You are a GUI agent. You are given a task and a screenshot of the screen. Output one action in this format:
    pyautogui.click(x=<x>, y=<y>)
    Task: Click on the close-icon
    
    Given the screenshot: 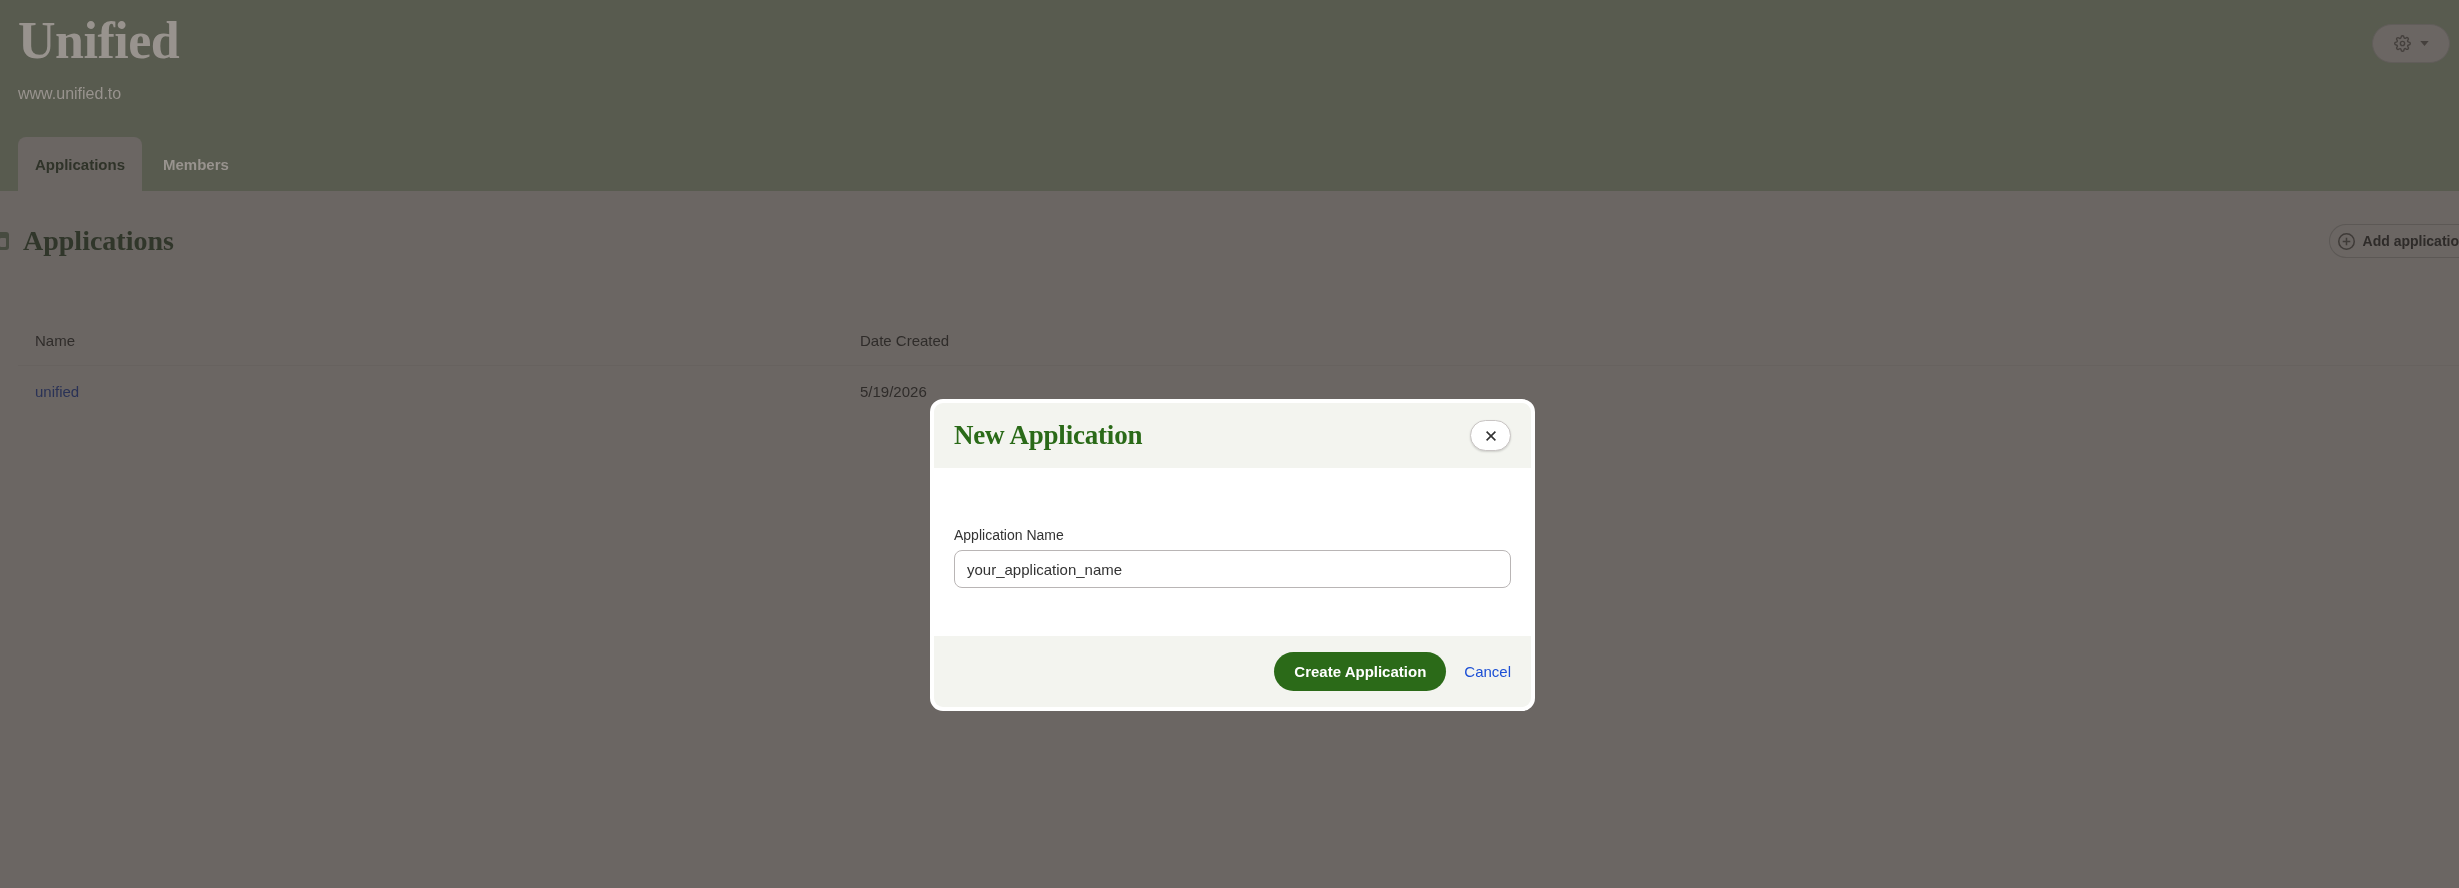 What is the action you would take?
    pyautogui.click(x=1490, y=435)
    